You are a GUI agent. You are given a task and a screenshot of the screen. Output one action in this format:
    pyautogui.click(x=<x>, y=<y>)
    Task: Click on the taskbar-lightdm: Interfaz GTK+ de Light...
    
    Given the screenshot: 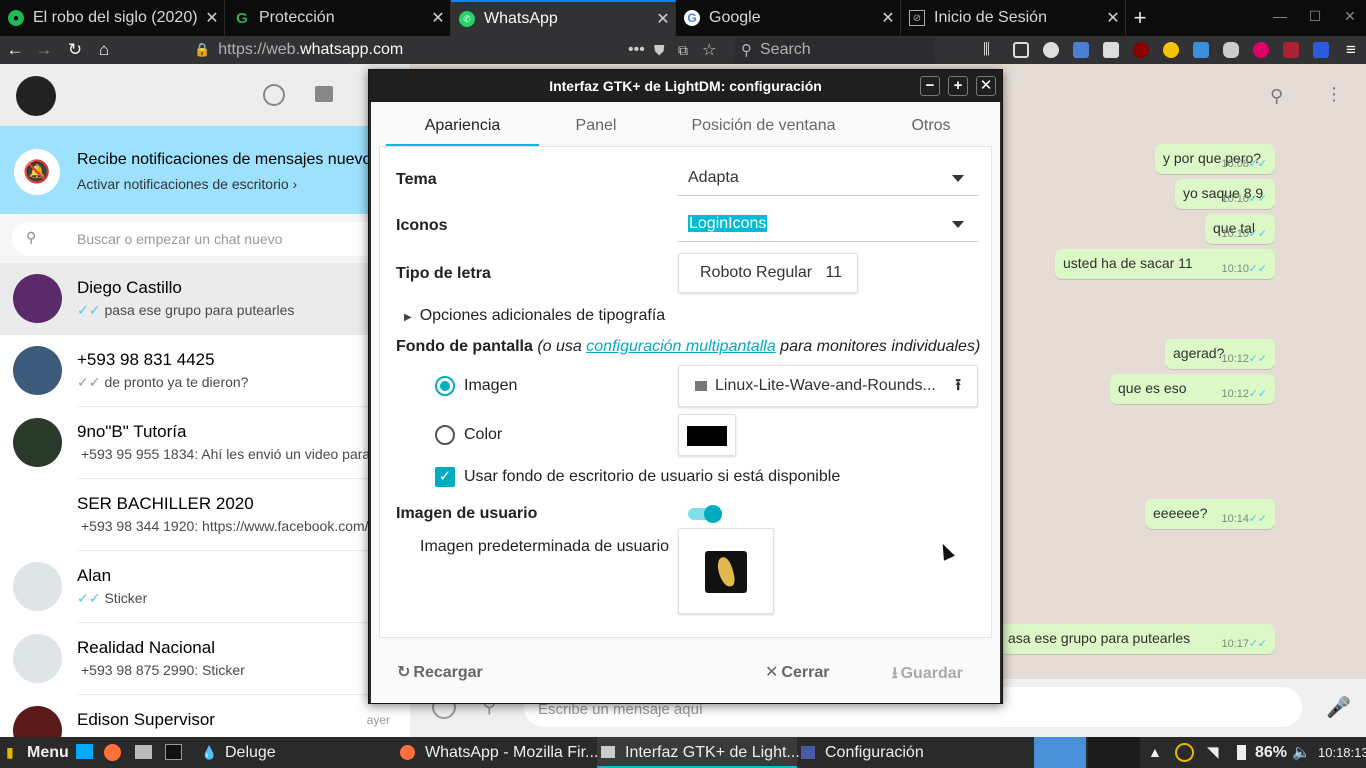 What is the action you would take?
    pyautogui.click(x=698, y=752)
    